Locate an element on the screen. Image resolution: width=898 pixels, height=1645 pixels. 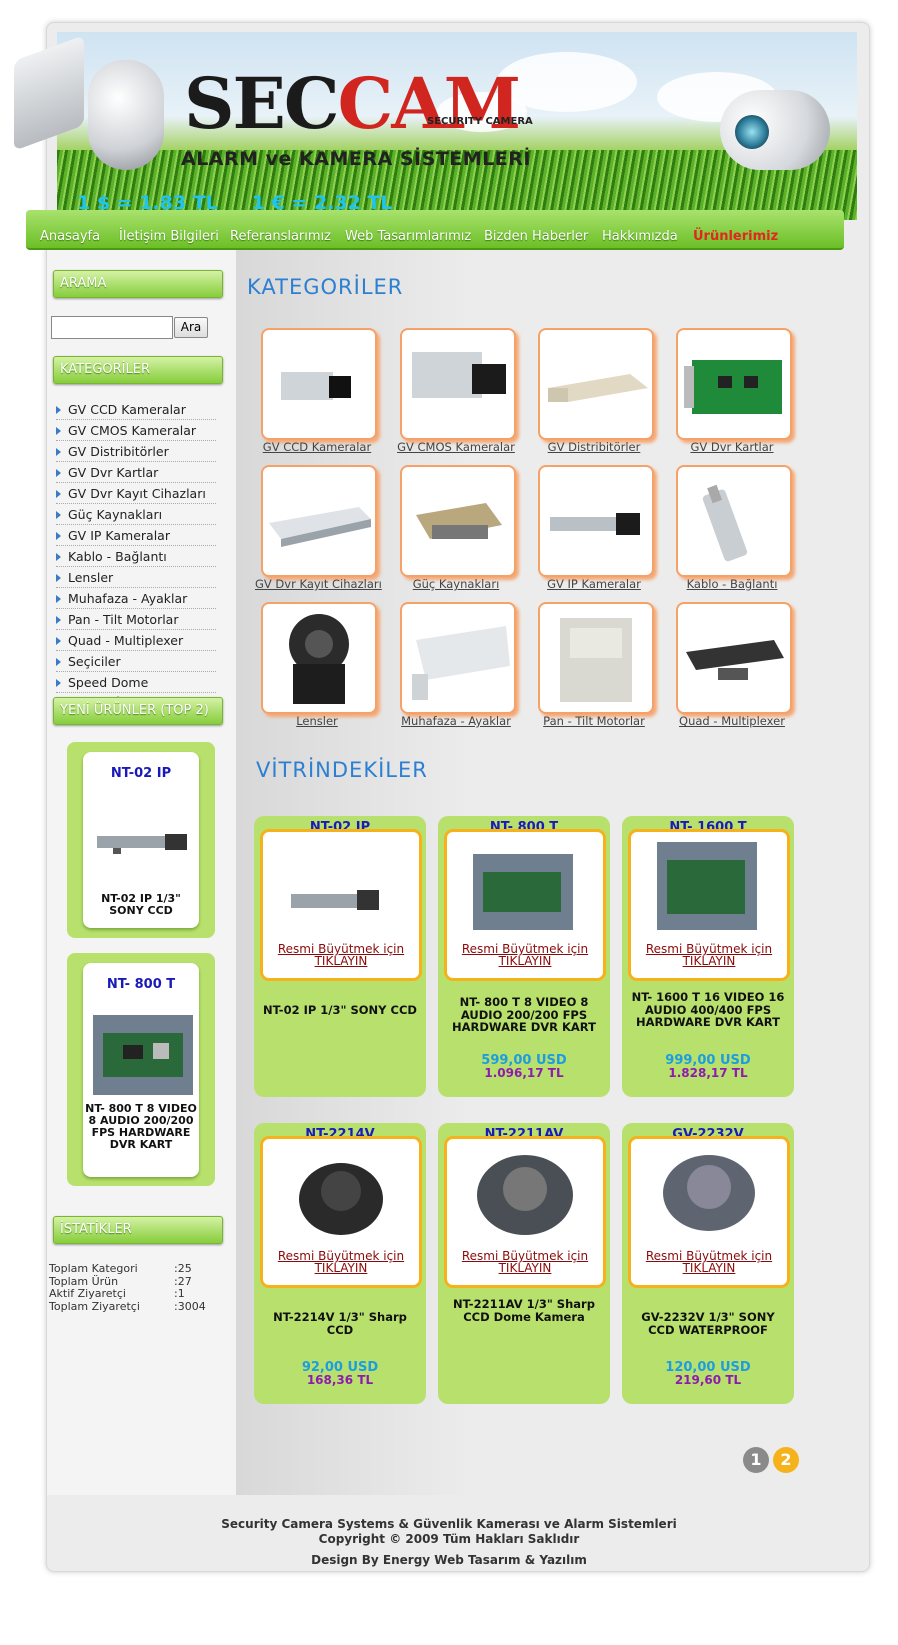
category-link: GV CMOS Kameralar is located at coordinates (136, 431).